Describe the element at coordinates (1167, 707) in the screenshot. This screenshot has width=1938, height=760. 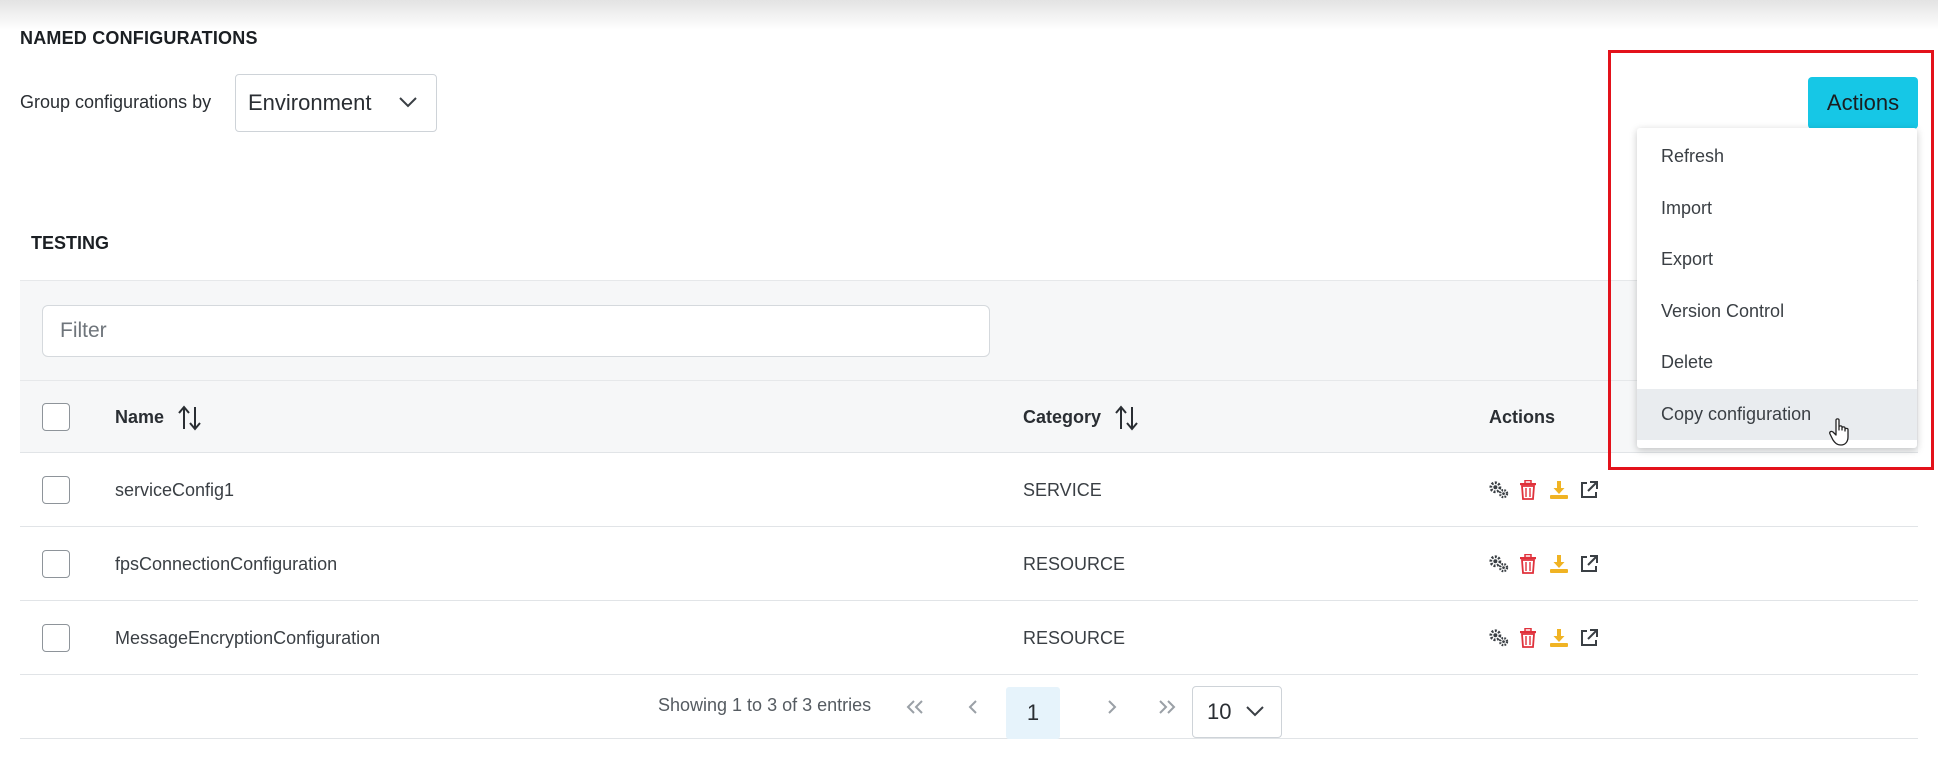
I see `last-page-icon` at that location.